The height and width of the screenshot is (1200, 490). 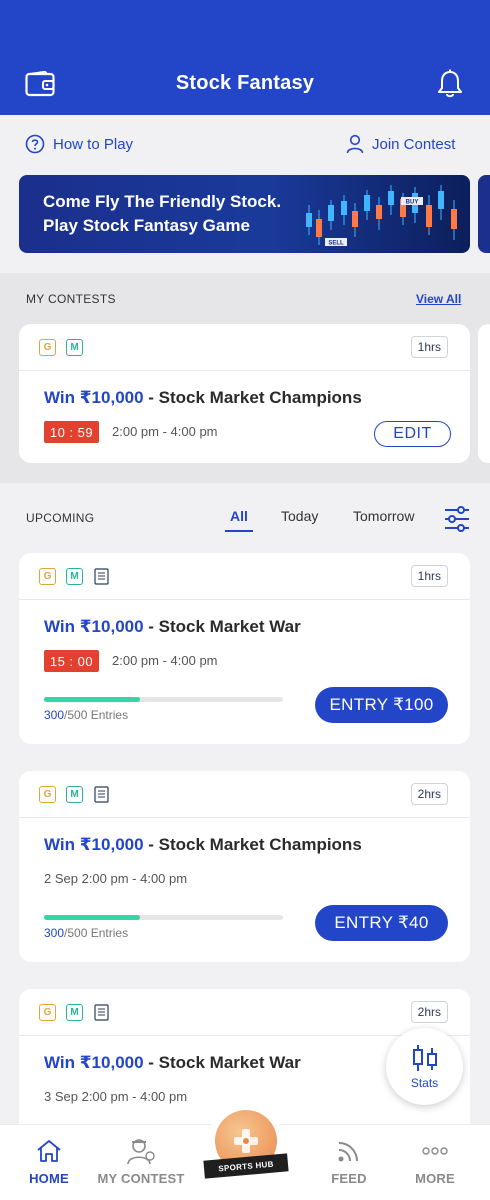 I want to click on banner-buy-label: BUY, so click(x=412, y=203).